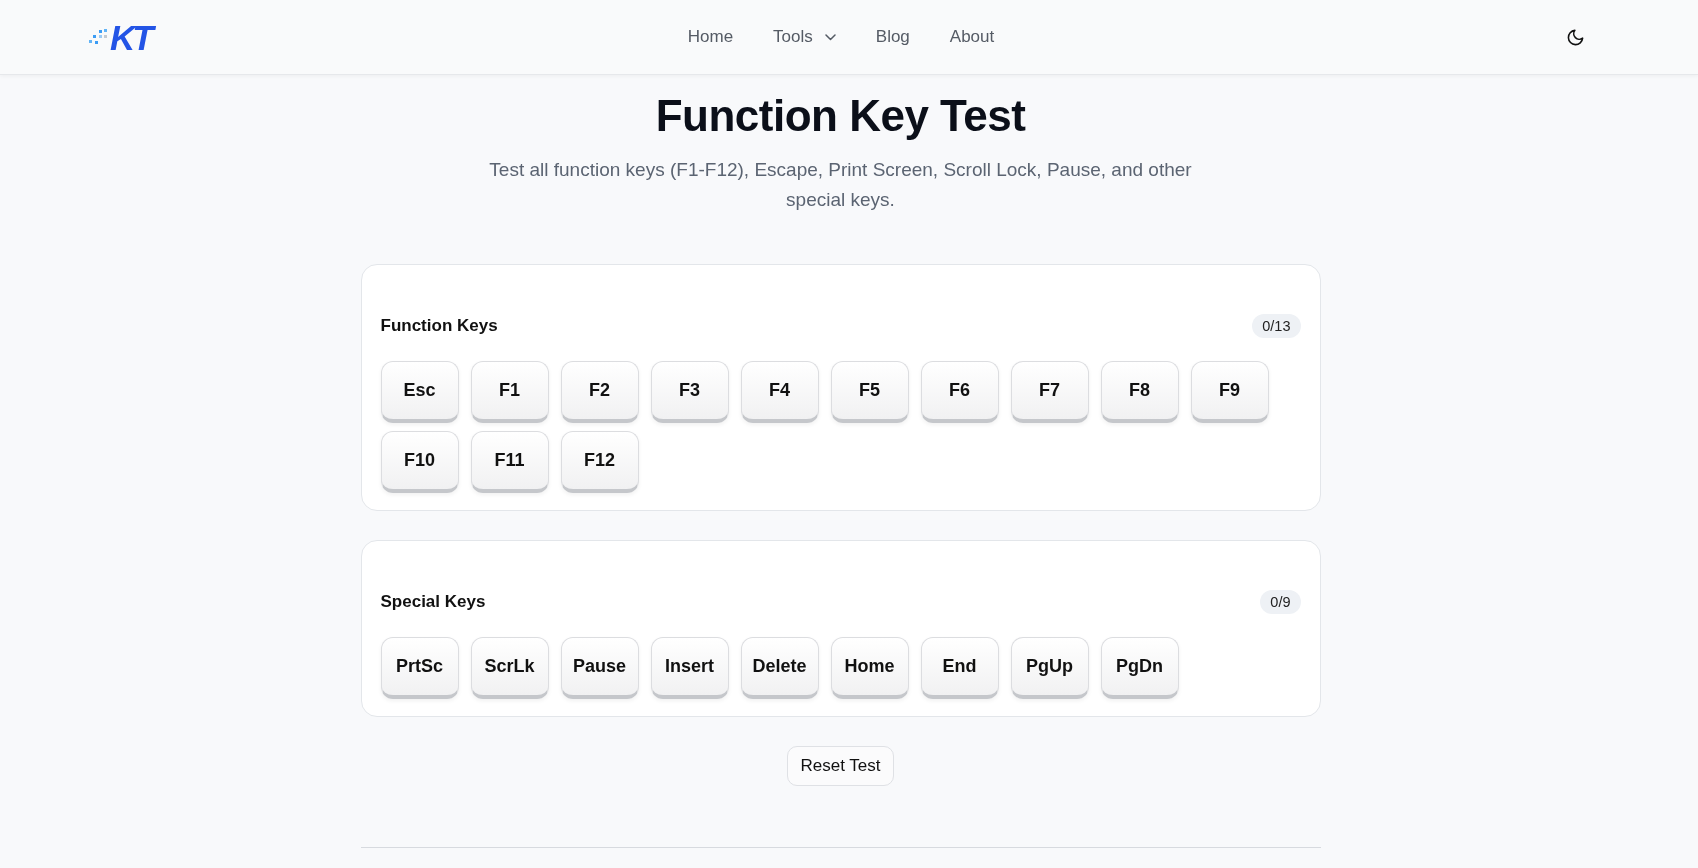 Image resolution: width=1698 pixels, height=868 pixels. What do you see at coordinates (599, 668) in the screenshot?
I see `key-cap: Pause` at bounding box center [599, 668].